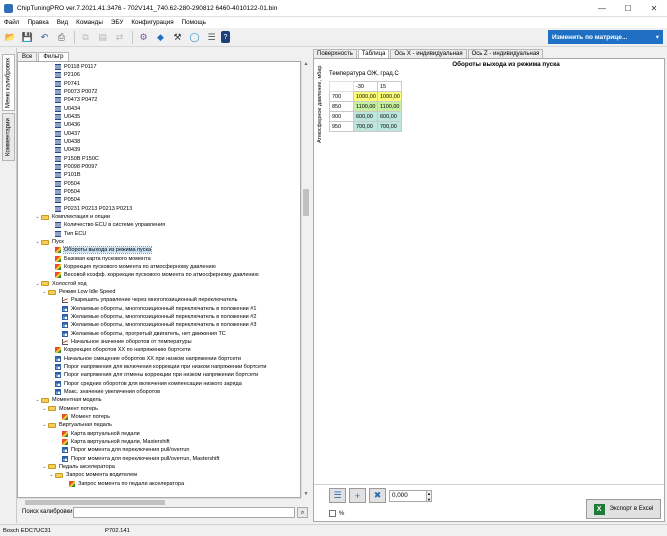 The height and width of the screenshot is (536, 667). Describe the element at coordinates (100, 250) in the screenshot. I see `tree-item: Обороты выхода из режима пуска` at that location.